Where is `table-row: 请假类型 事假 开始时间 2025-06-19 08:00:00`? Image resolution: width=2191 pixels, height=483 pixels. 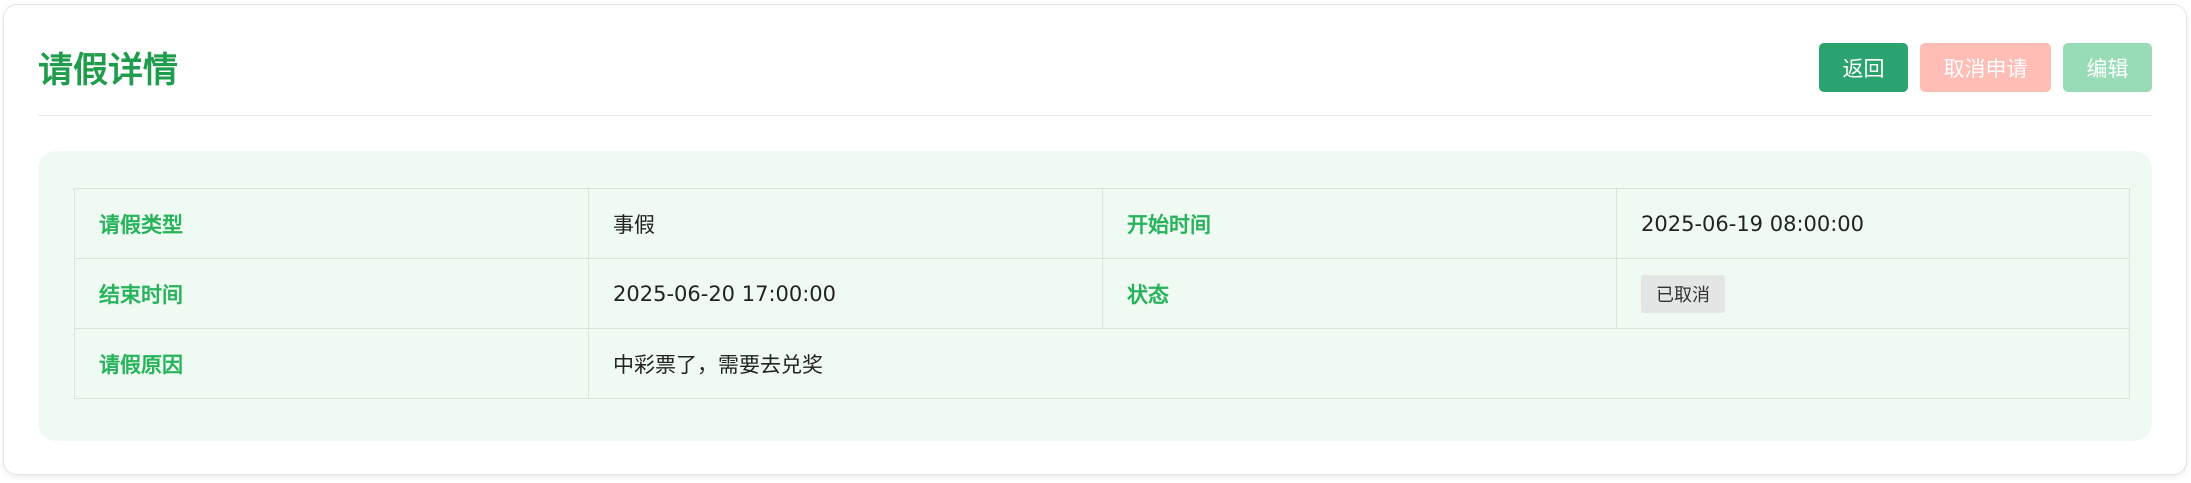 table-row: 请假类型 事假 开始时间 2025-06-19 08:00:00 is located at coordinates (1102, 223).